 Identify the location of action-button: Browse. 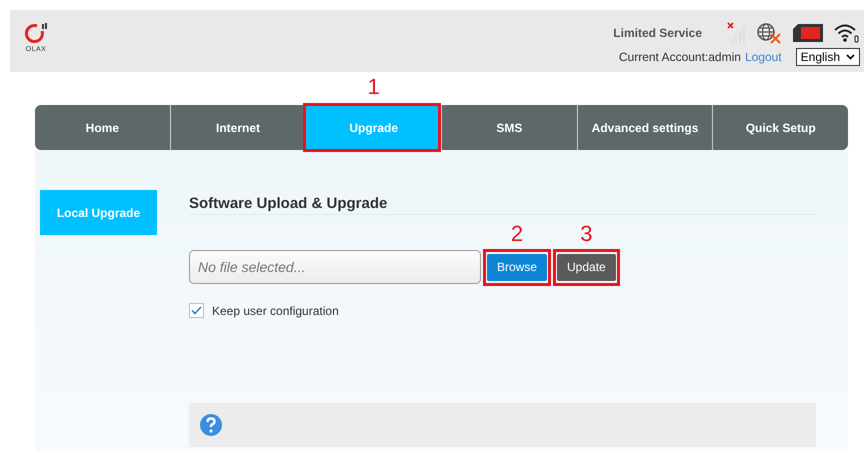
(517, 267).